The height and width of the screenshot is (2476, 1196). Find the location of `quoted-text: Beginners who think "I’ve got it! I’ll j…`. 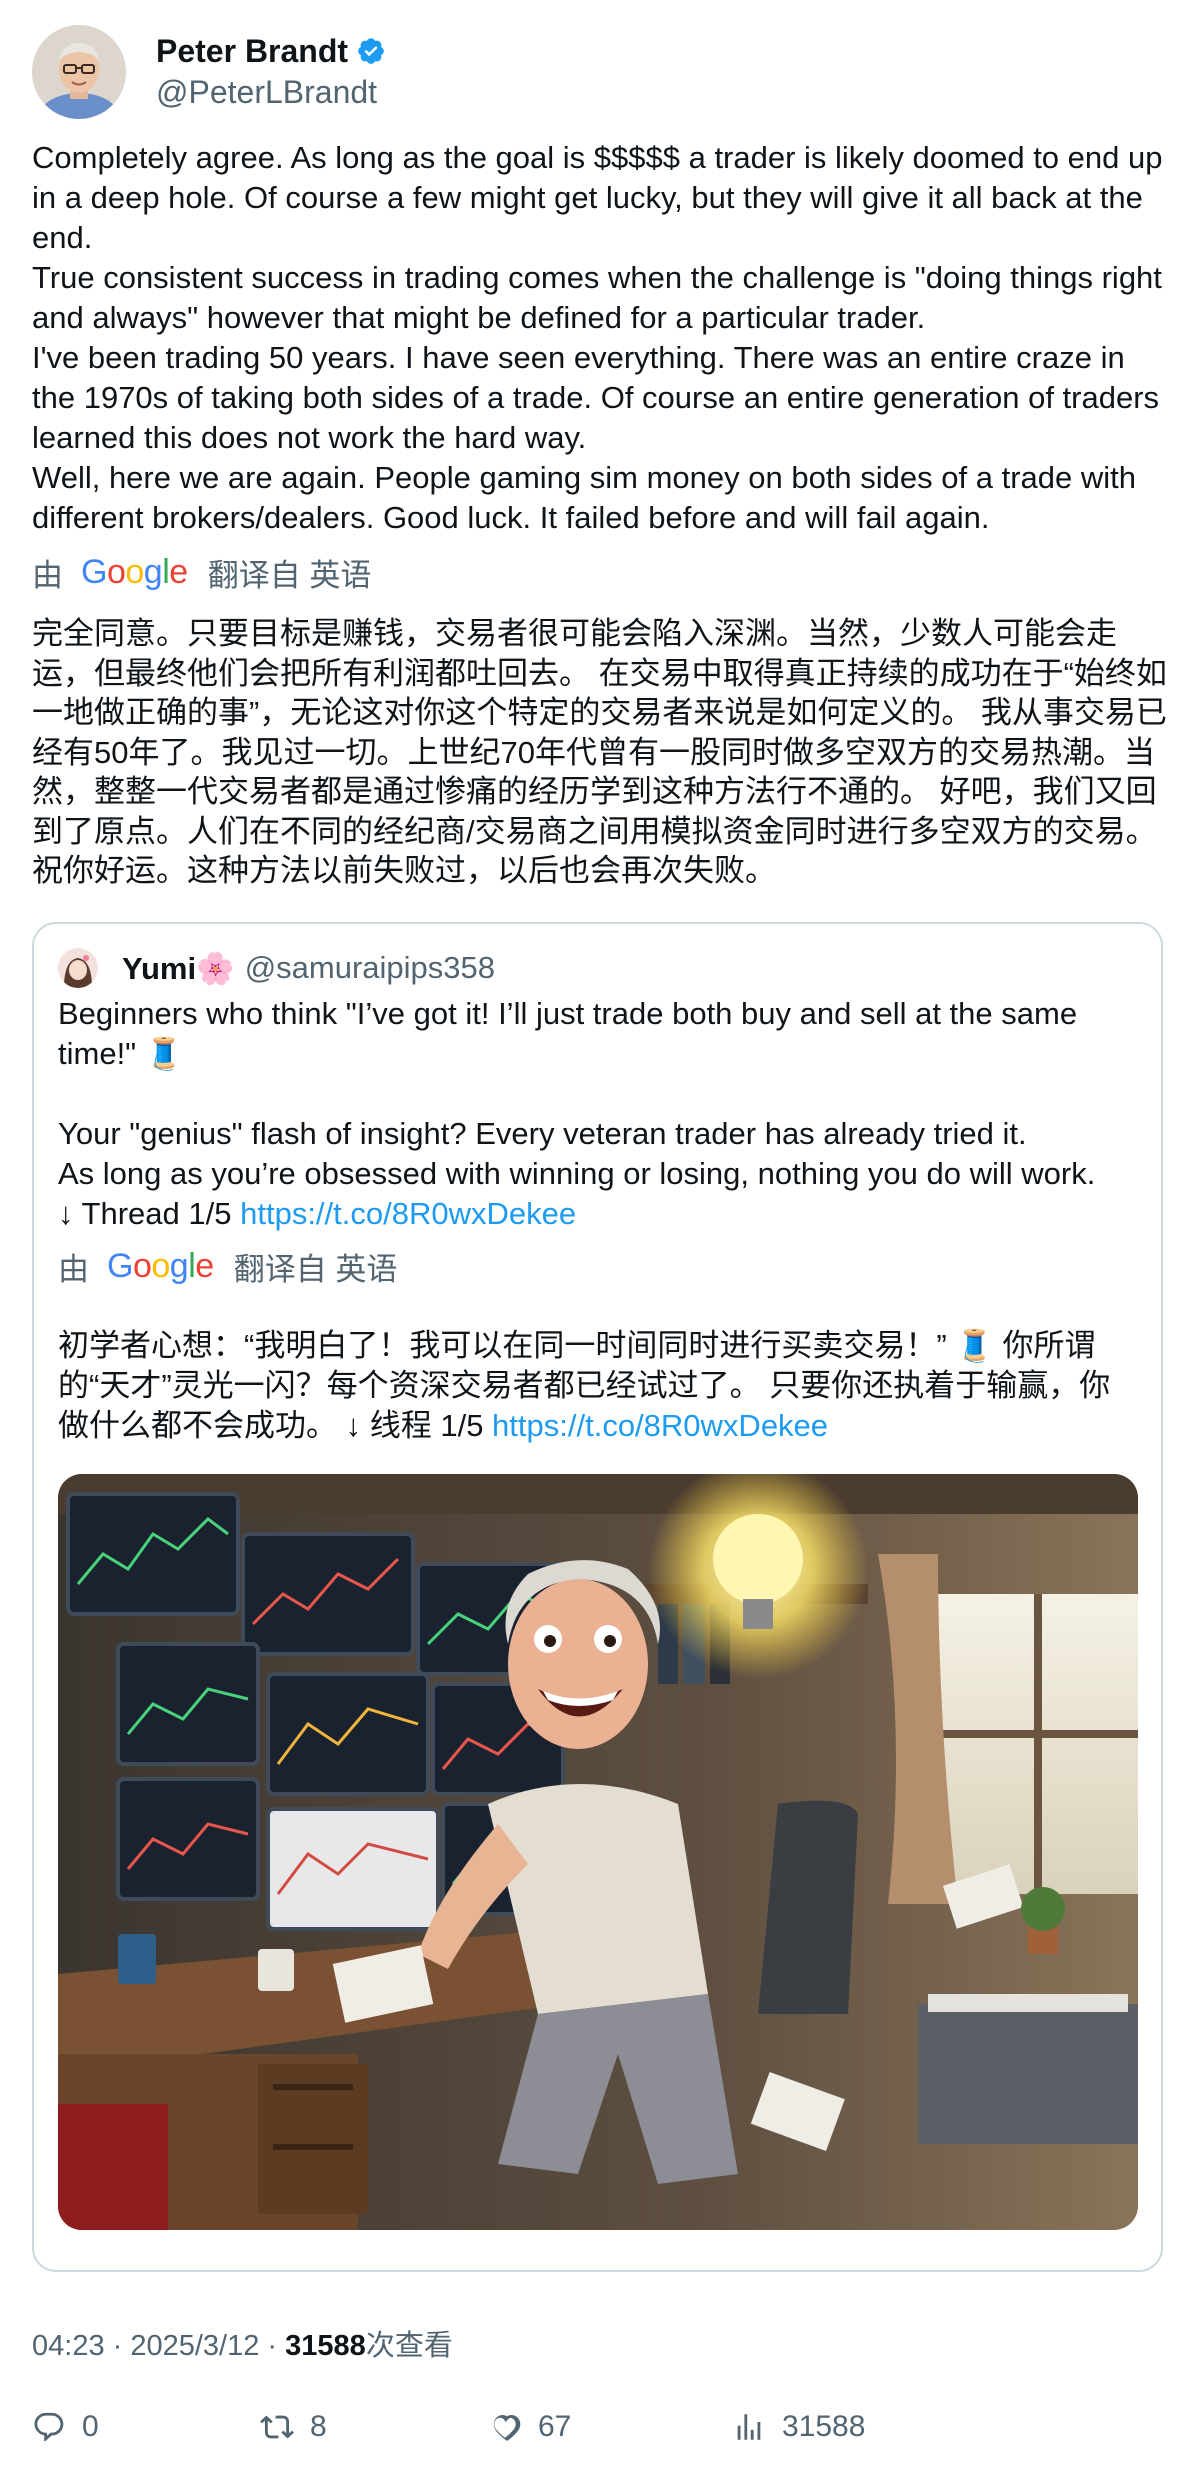

quoted-text: Beginners who think "I’ve got it! I’ll j… is located at coordinates (598, 1114).